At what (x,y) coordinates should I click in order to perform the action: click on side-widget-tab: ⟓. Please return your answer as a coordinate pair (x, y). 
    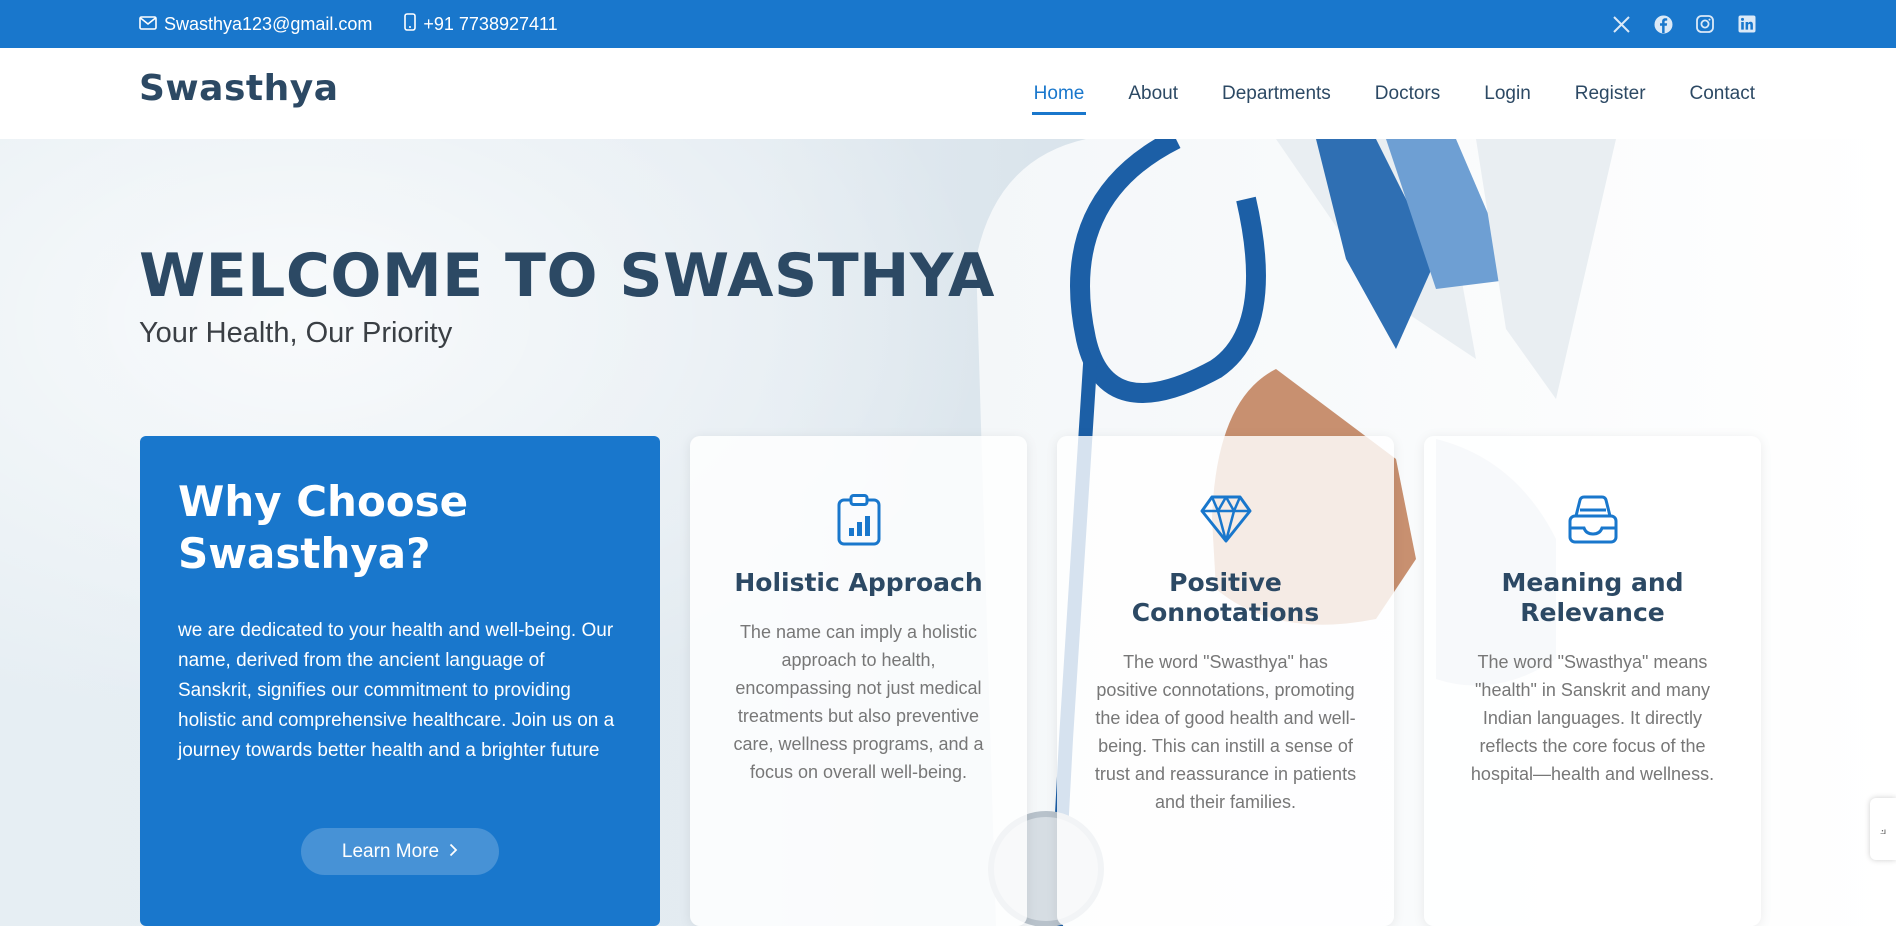
    Looking at the image, I should click on (1883, 829).